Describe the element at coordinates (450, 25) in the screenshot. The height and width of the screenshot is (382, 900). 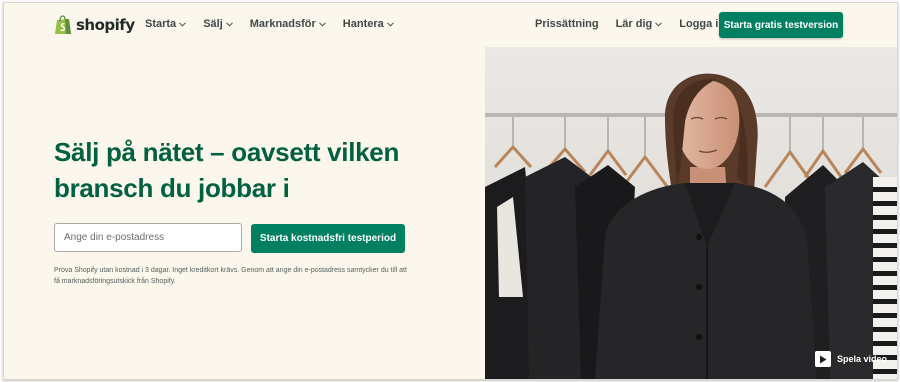
I see `top-nav: shopify Starta Sälj Marknadsför Hantera` at that location.